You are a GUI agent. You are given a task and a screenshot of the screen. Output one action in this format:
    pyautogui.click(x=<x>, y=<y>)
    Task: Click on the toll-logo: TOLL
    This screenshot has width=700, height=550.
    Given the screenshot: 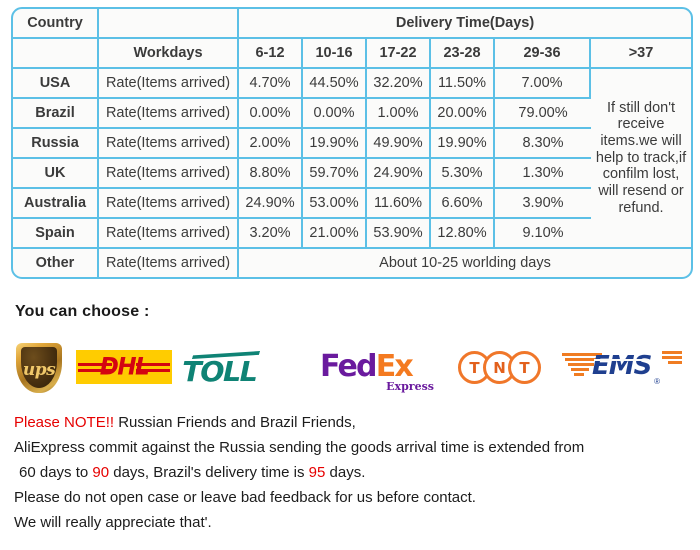 What is the action you would take?
    pyautogui.click(x=240, y=368)
    